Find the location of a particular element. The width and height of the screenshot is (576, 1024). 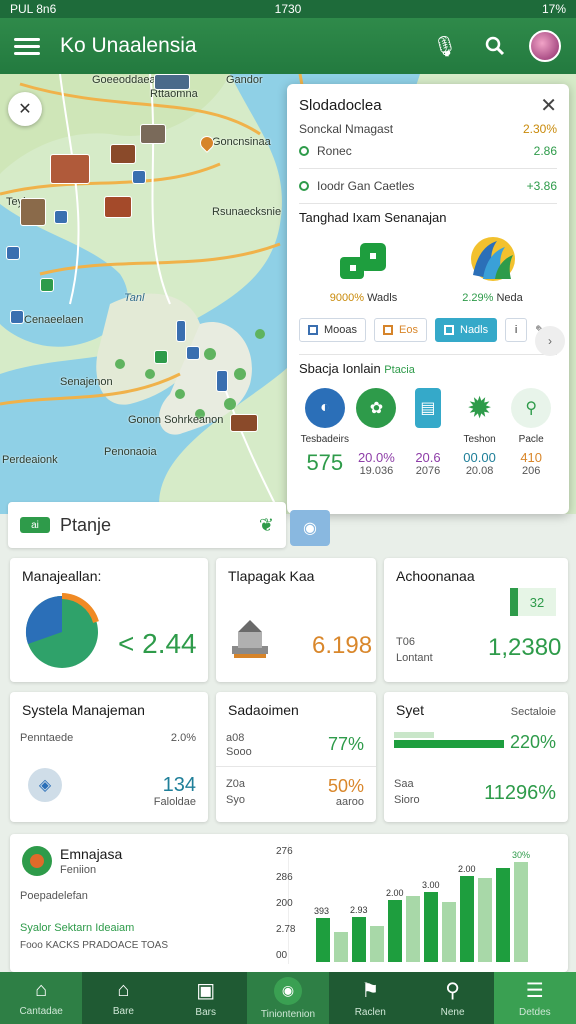

leaf-icon: ❦ is located at coordinates (266, 525).